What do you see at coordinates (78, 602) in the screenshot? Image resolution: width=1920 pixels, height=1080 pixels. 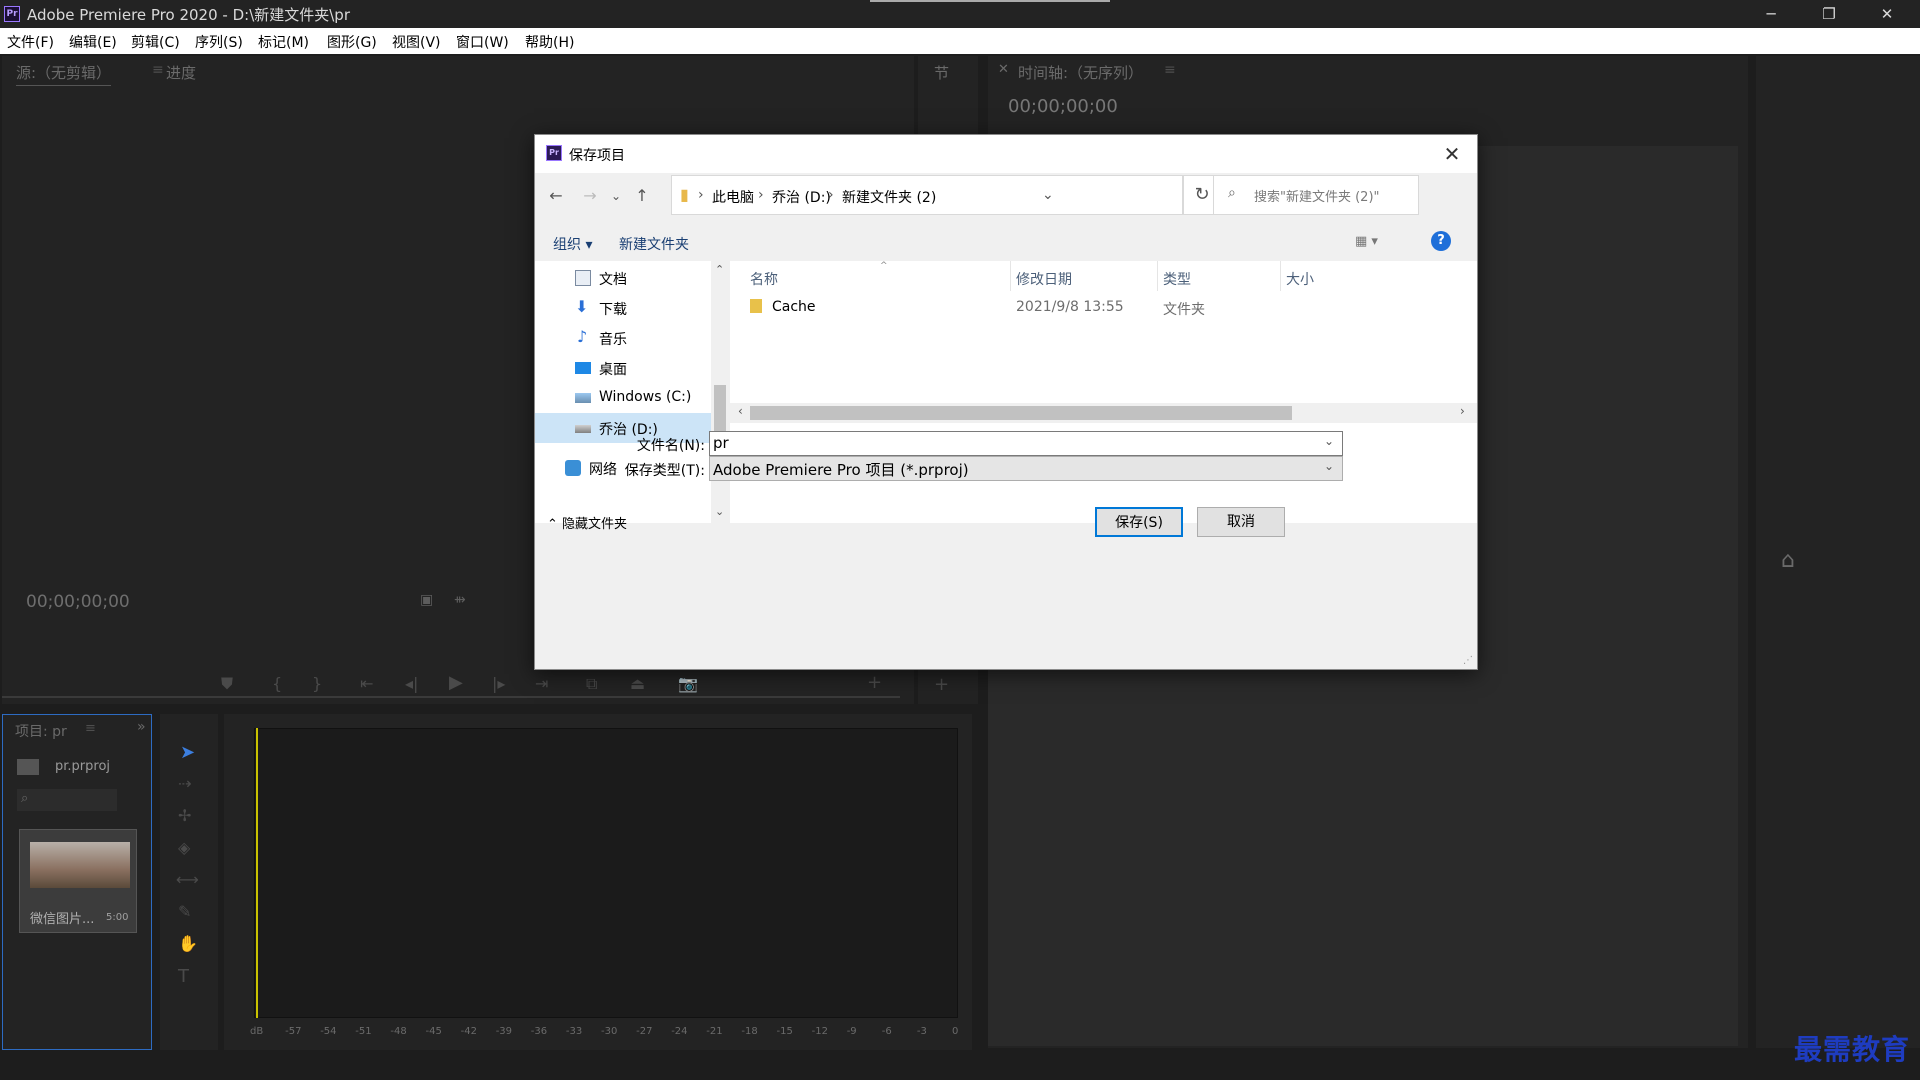 I see `source-timecode: 00;00;00;00` at bounding box center [78, 602].